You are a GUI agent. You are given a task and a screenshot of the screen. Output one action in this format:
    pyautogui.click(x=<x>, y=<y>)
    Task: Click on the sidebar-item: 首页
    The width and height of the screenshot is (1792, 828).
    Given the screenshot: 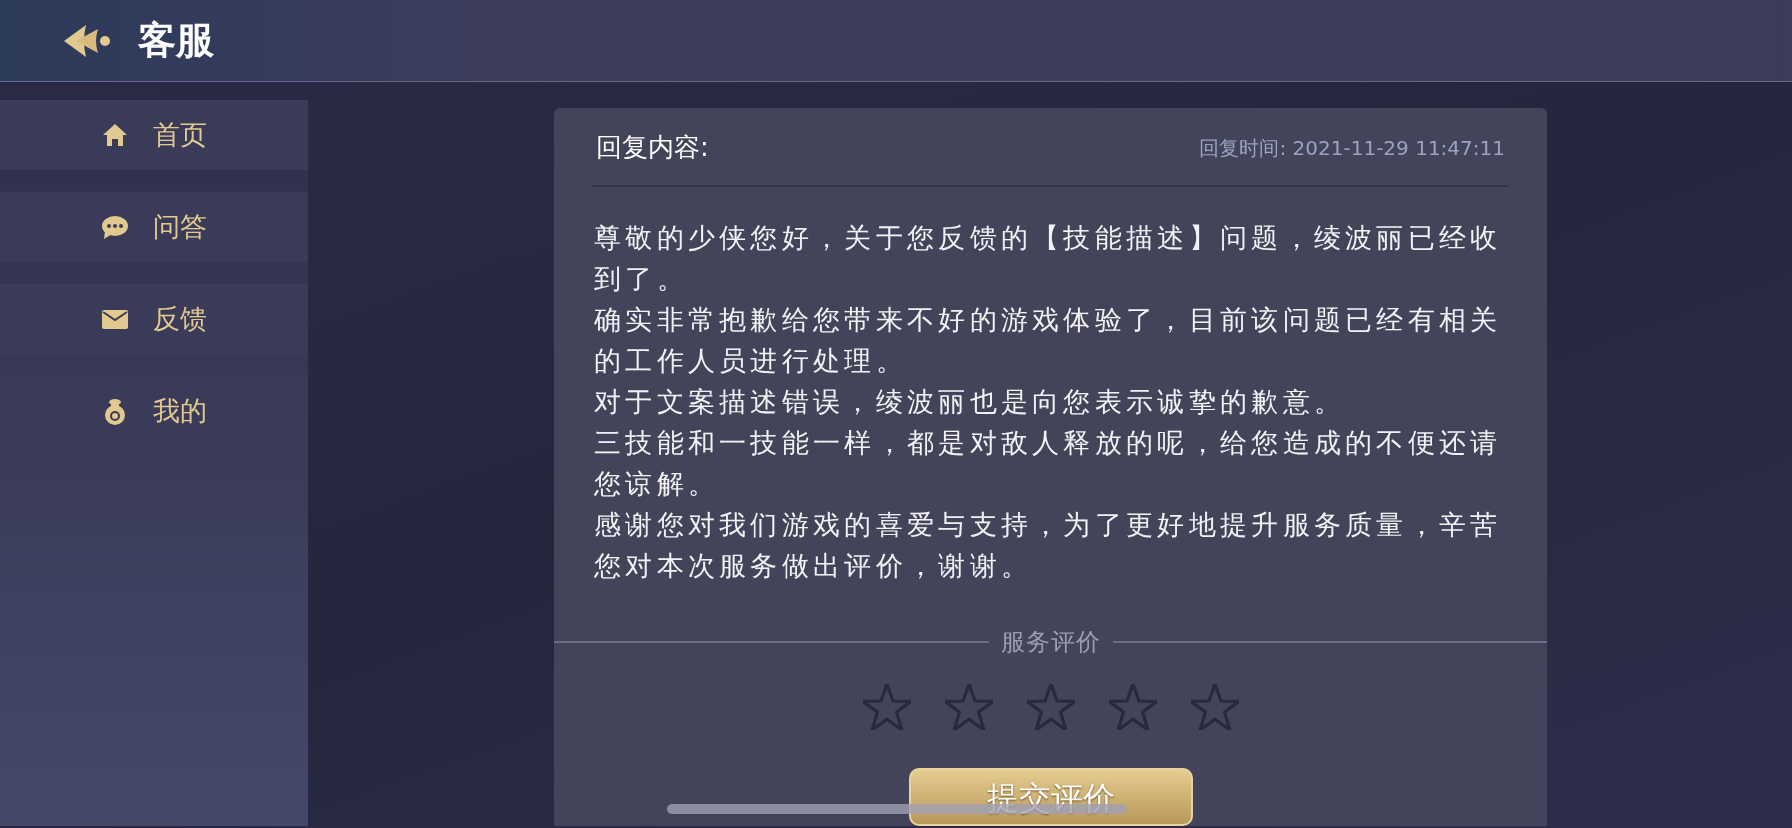 What is the action you would take?
    pyautogui.click(x=154, y=135)
    